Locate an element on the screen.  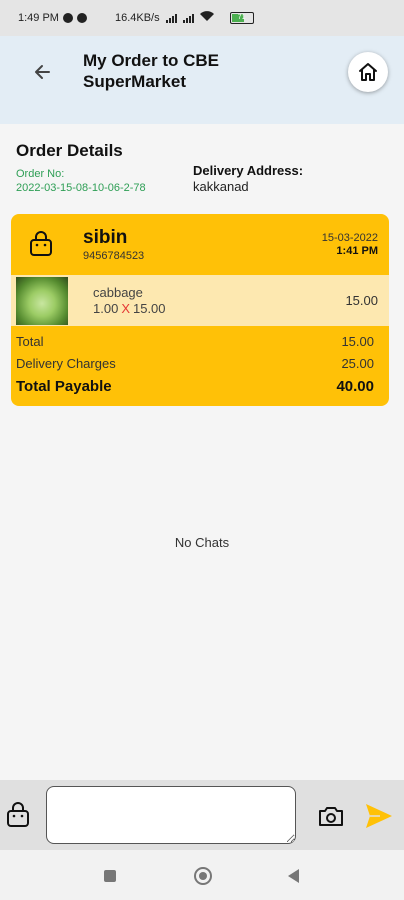
order-no-label: Order No: is located at coordinates (40, 174).